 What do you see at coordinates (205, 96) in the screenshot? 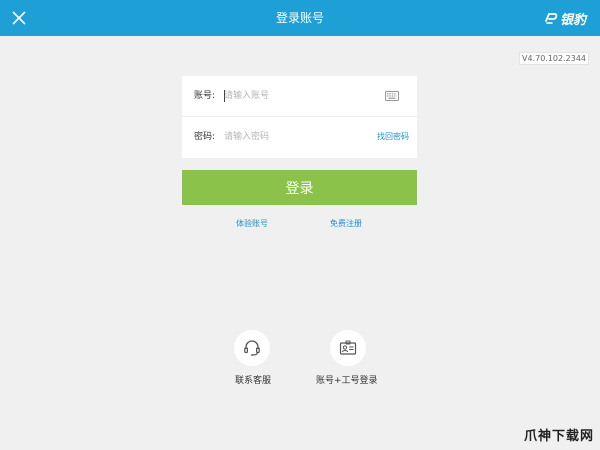
I see `account-label: 账号:` at bounding box center [205, 96].